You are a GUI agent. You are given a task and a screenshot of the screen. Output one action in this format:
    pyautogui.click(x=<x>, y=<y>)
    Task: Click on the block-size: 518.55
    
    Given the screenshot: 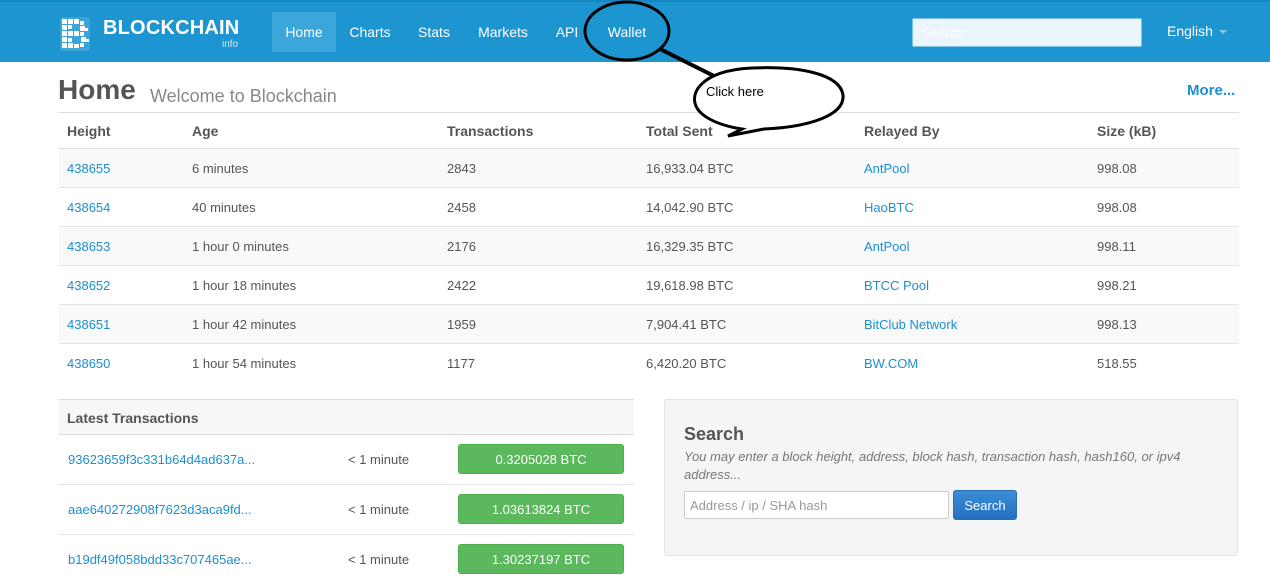 What is the action you would take?
    pyautogui.click(x=1164, y=363)
    